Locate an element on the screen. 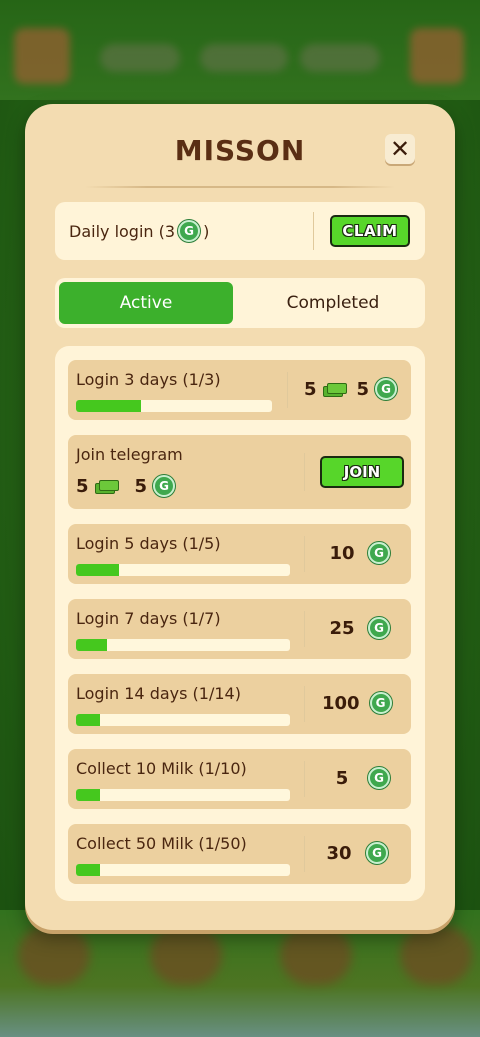 This screenshot has height=1037, width=480. close-icon: ✕ is located at coordinates (400, 149).